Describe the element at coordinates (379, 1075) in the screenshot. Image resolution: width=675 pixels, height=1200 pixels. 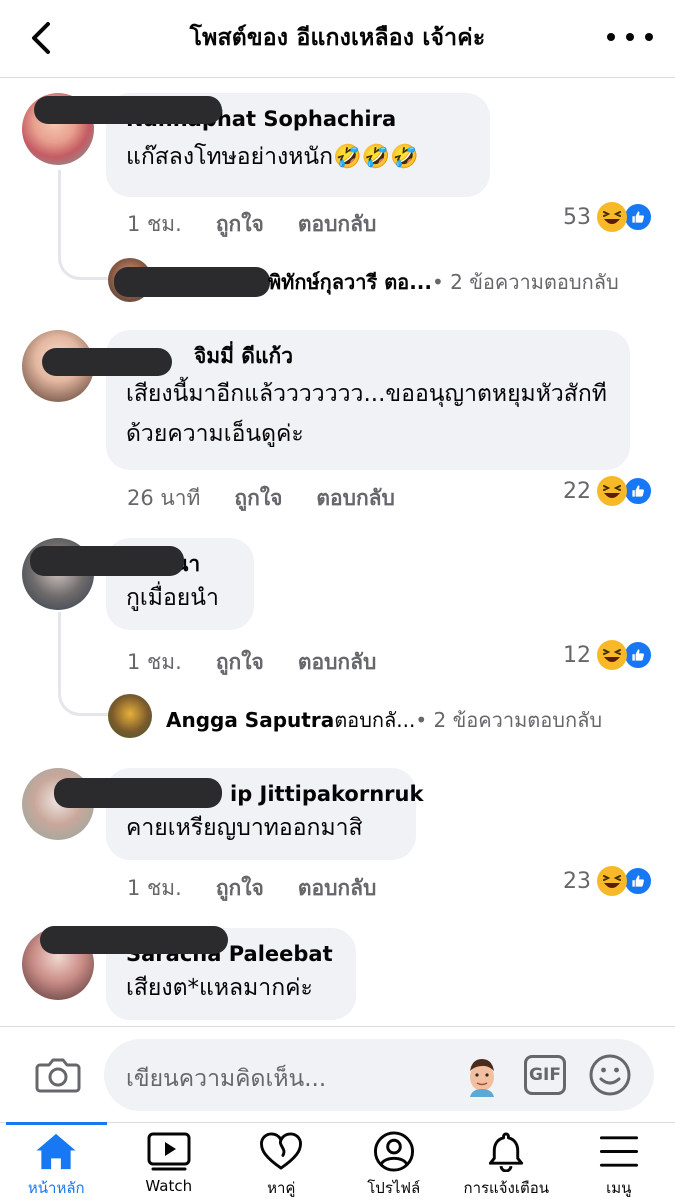
I see `comment-input: เขียนความคิดเห็น... GIF` at that location.